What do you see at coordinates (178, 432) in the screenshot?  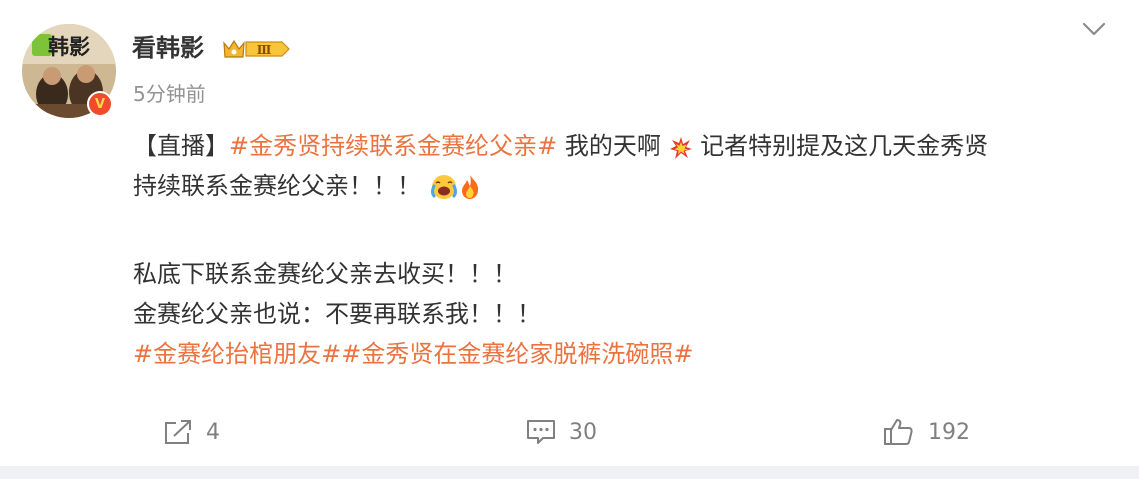 I see `share-icon` at bounding box center [178, 432].